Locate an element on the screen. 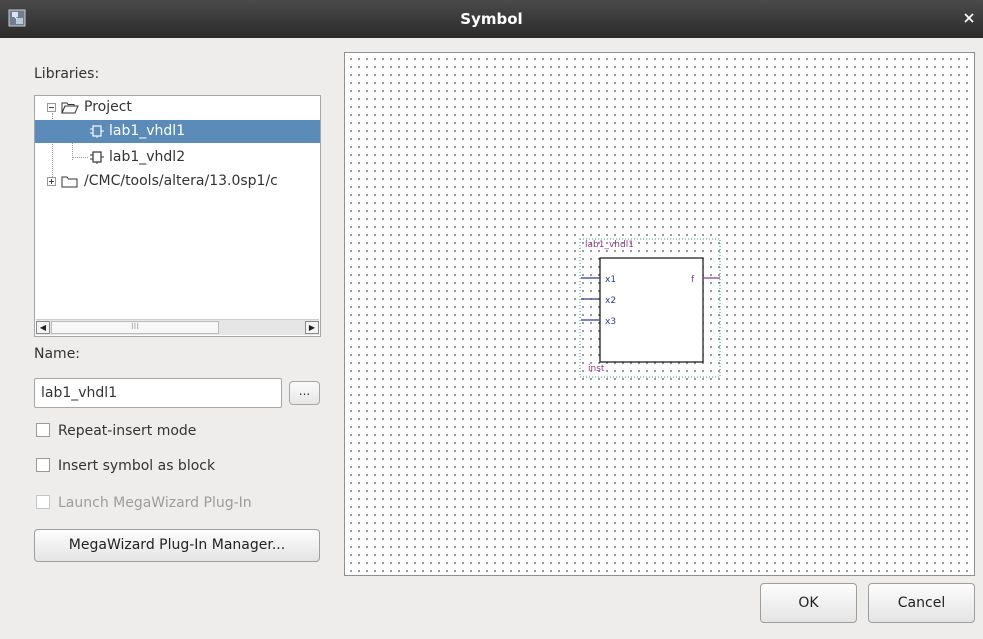 This screenshot has height=639, width=983. scrollbar-grip: III is located at coordinates (135, 327).